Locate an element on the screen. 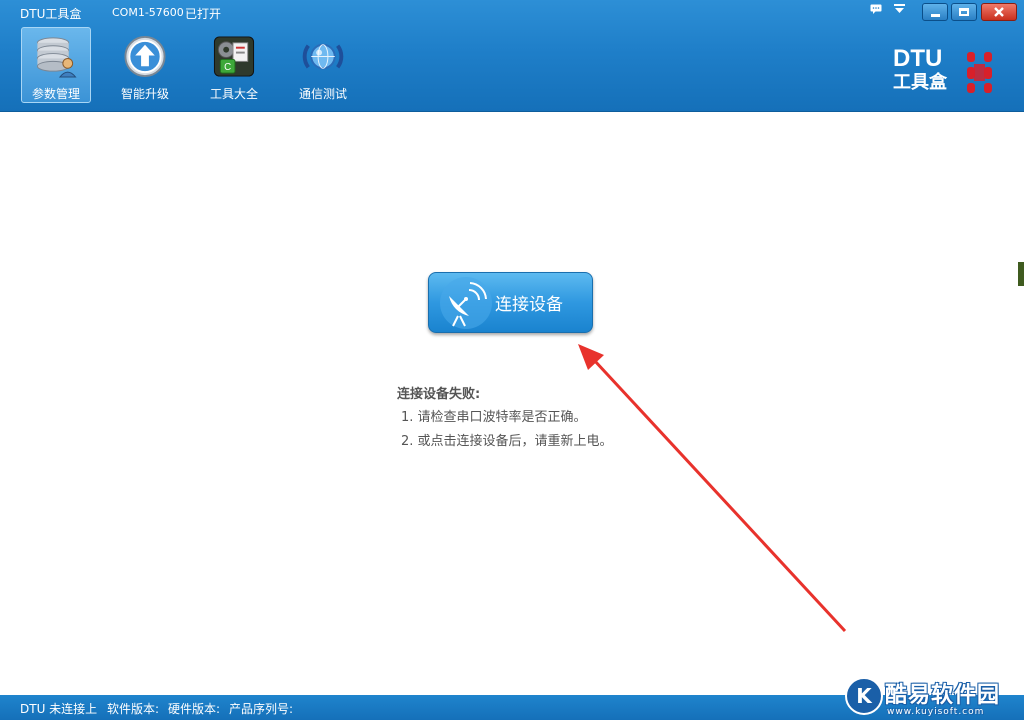 The image size is (1024, 720). toolbar-label: 工具大全 is located at coordinates (233, 94).